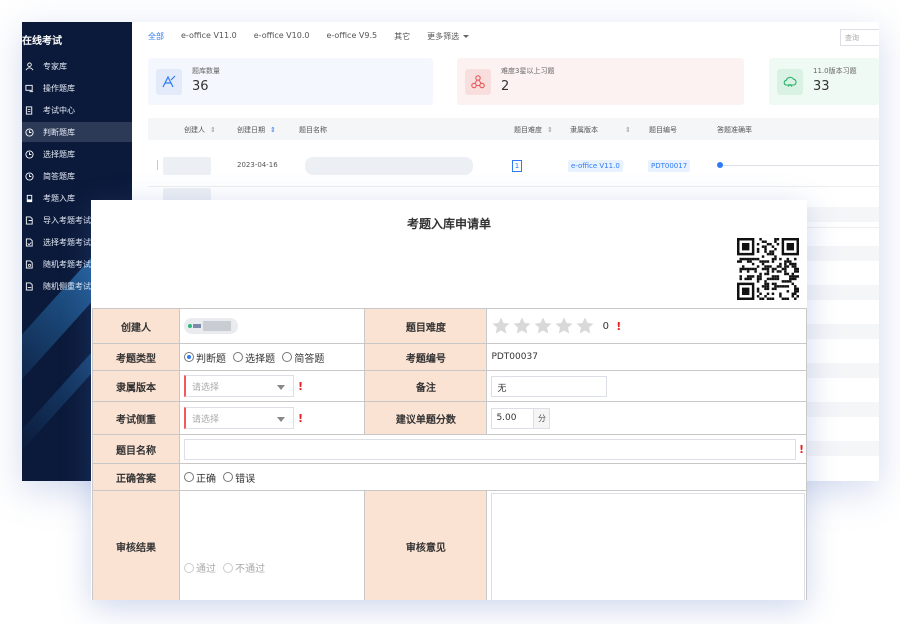  What do you see at coordinates (136, 545) in the screenshot?
I see `audit-result-label: 审核结果` at bounding box center [136, 545].